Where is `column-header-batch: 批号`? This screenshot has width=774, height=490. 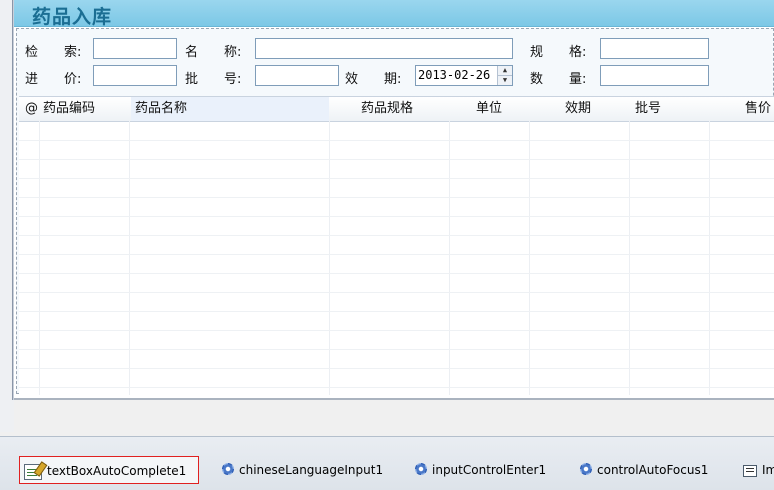 column-header-batch: 批号 is located at coordinates (670, 109).